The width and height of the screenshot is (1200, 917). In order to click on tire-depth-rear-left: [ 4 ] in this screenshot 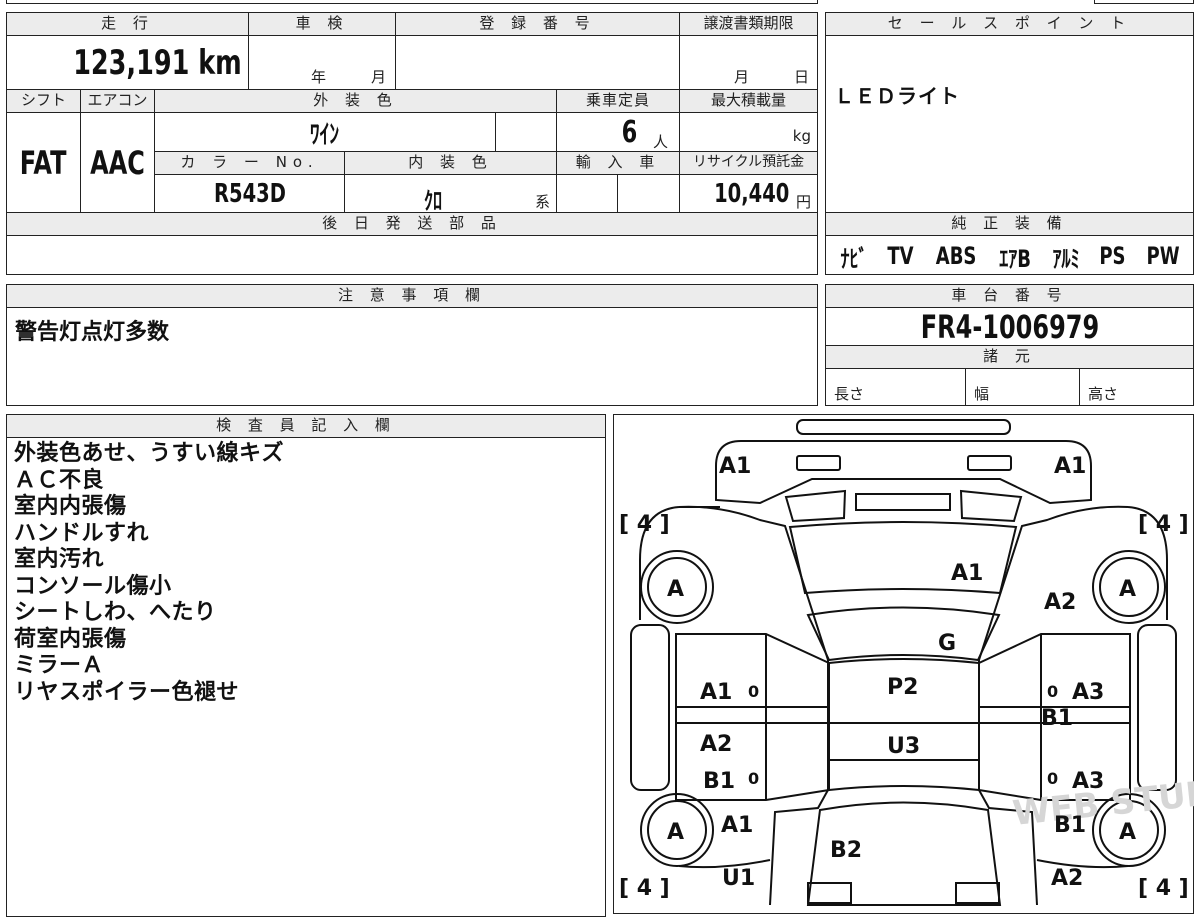, I will do `click(644, 888)`.